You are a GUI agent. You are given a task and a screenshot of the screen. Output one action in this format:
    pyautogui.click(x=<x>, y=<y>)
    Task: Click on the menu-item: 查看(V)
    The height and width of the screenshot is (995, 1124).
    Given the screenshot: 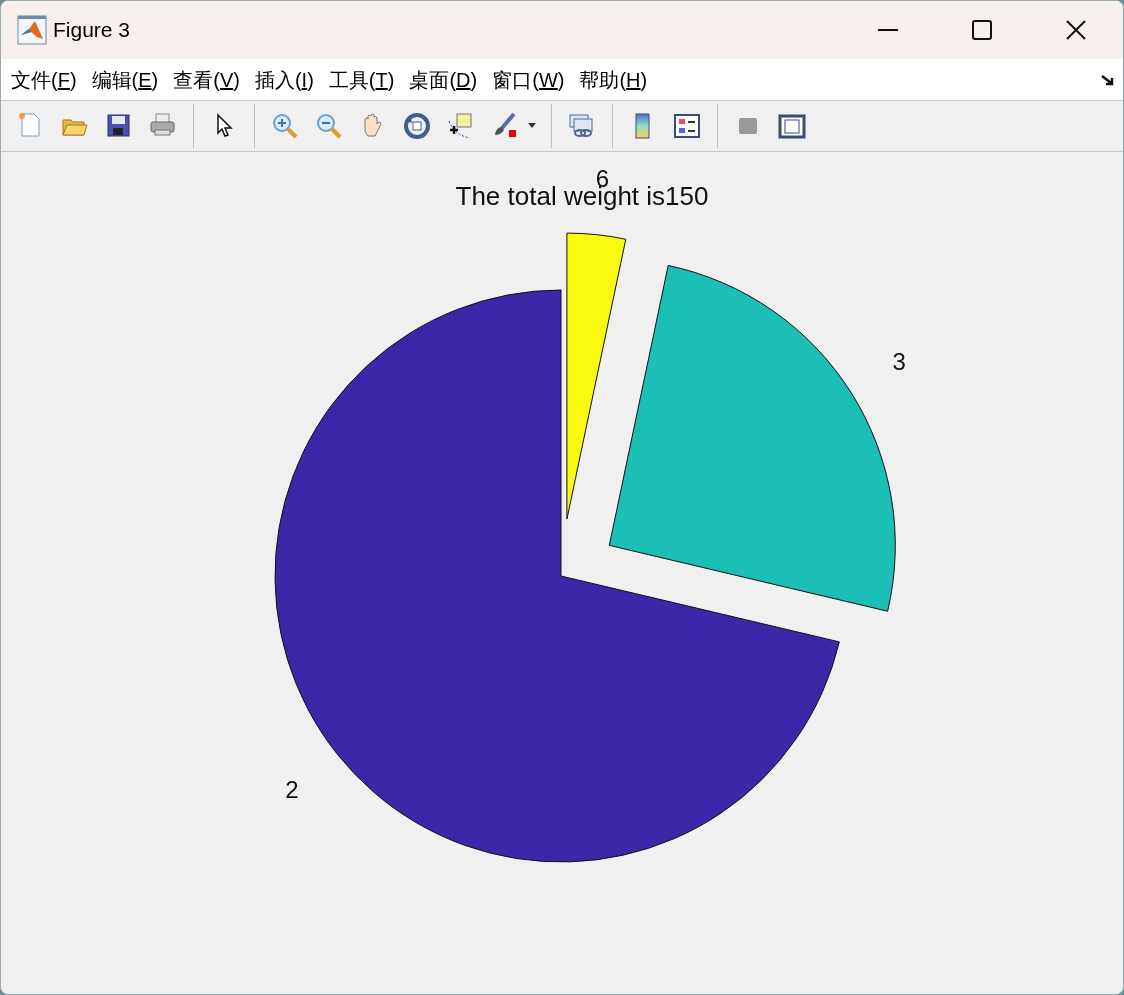 What is the action you would take?
    pyautogui.click(x=206, y=79)
    